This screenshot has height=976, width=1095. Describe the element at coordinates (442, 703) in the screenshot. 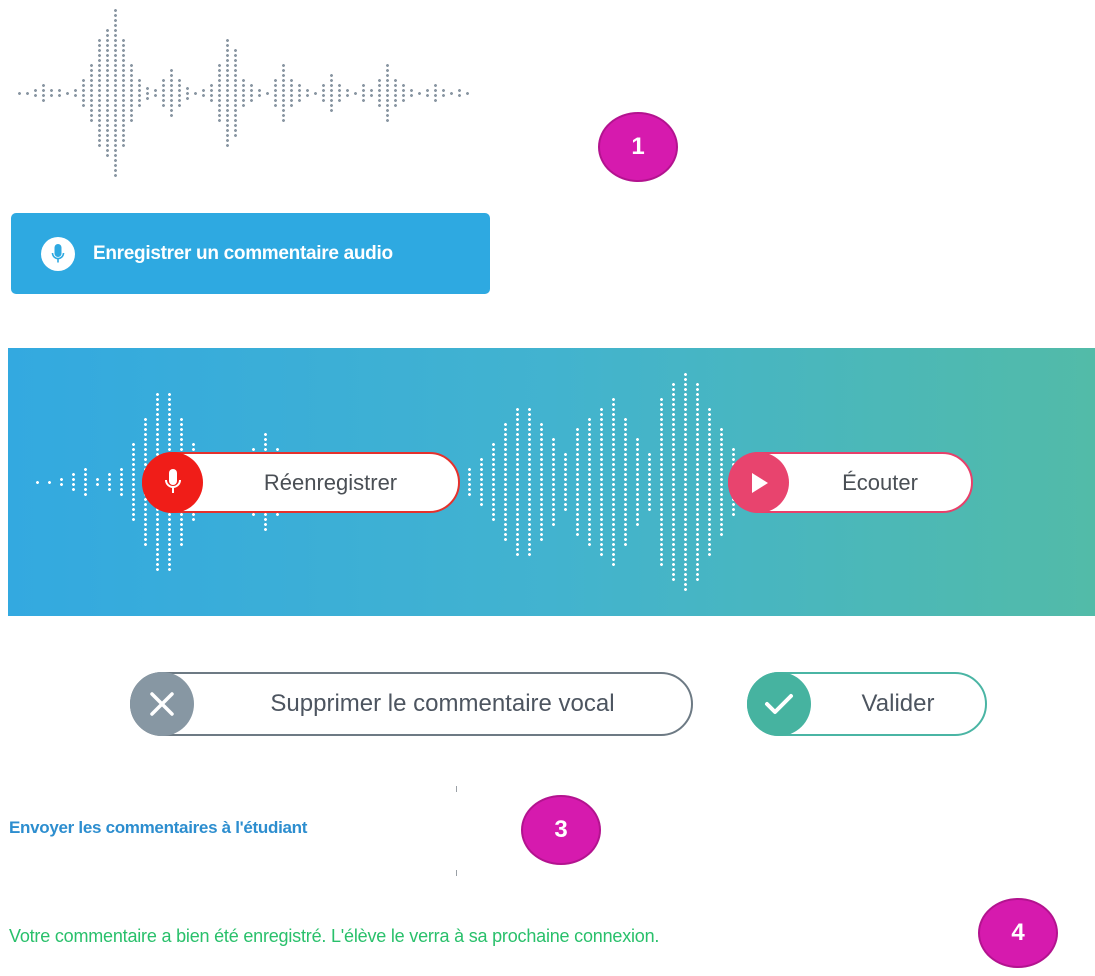

I see `delete-label: Supprimer le commentaire vocal` at that location.